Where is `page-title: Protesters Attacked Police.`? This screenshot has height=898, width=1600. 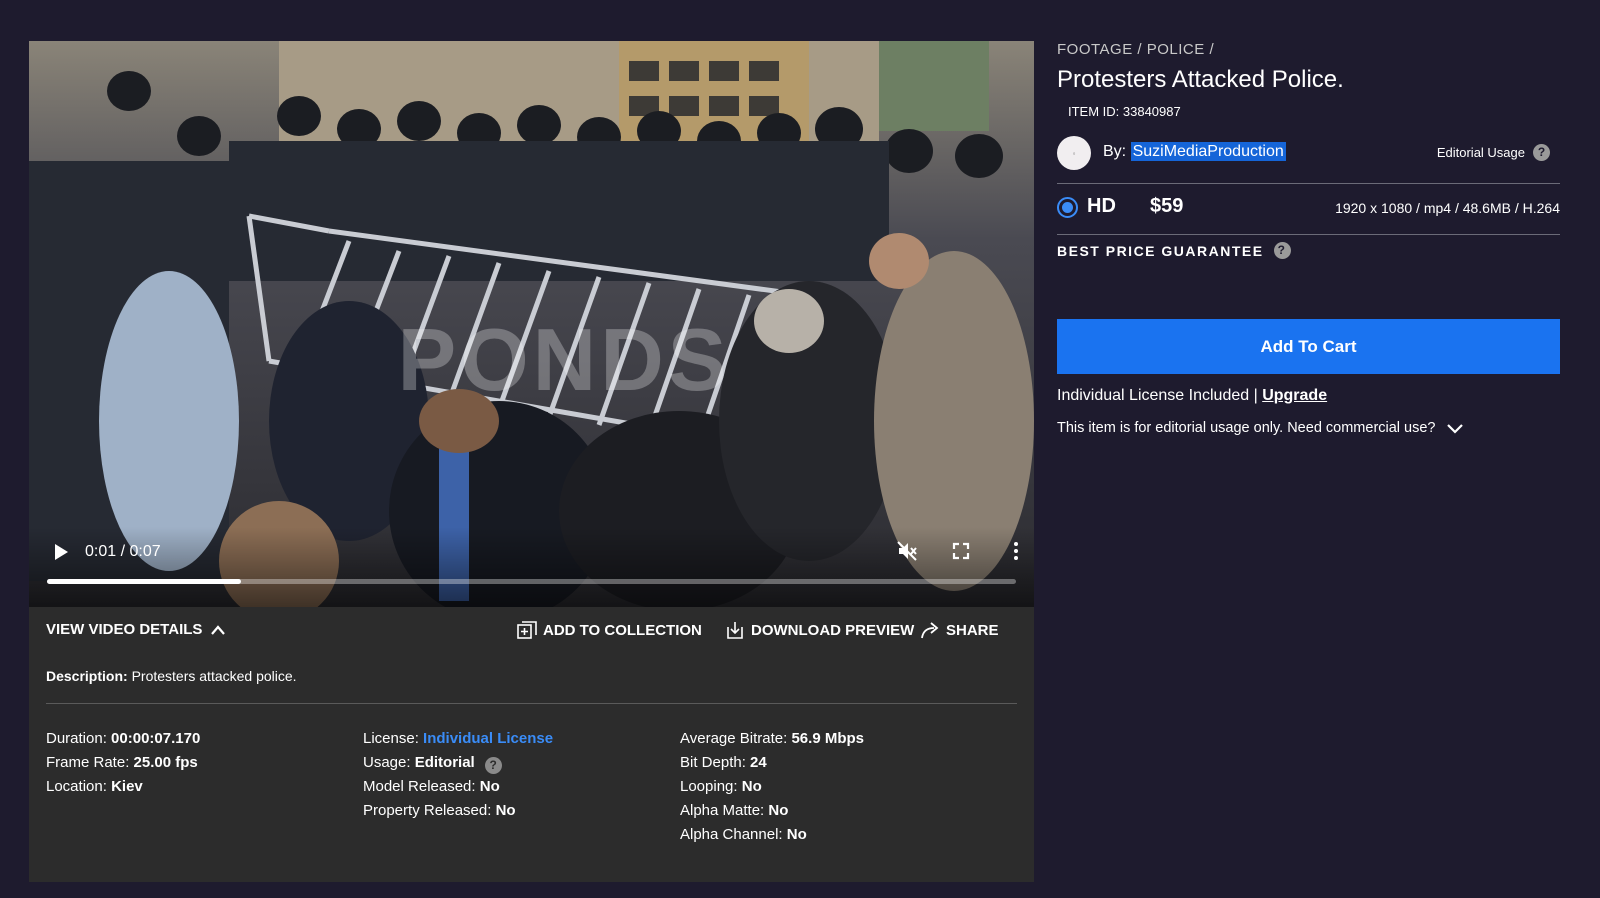
page-title: Protesters Attacked Police. is located at coordinates (1200, 79).